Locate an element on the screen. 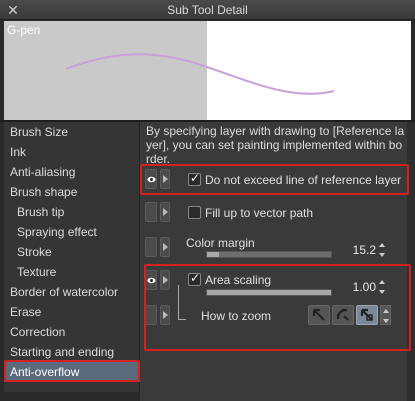 The width and height of the screenshot is (415, 401). sidebar-item-brush-shape: Brush shape is located at coordinates (72, 192).